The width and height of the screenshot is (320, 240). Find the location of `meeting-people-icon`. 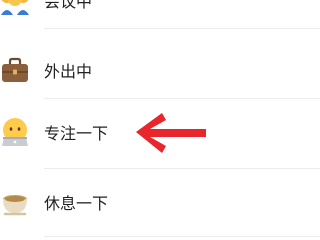

meeting-people-icon is located at coordinates (15, 7).